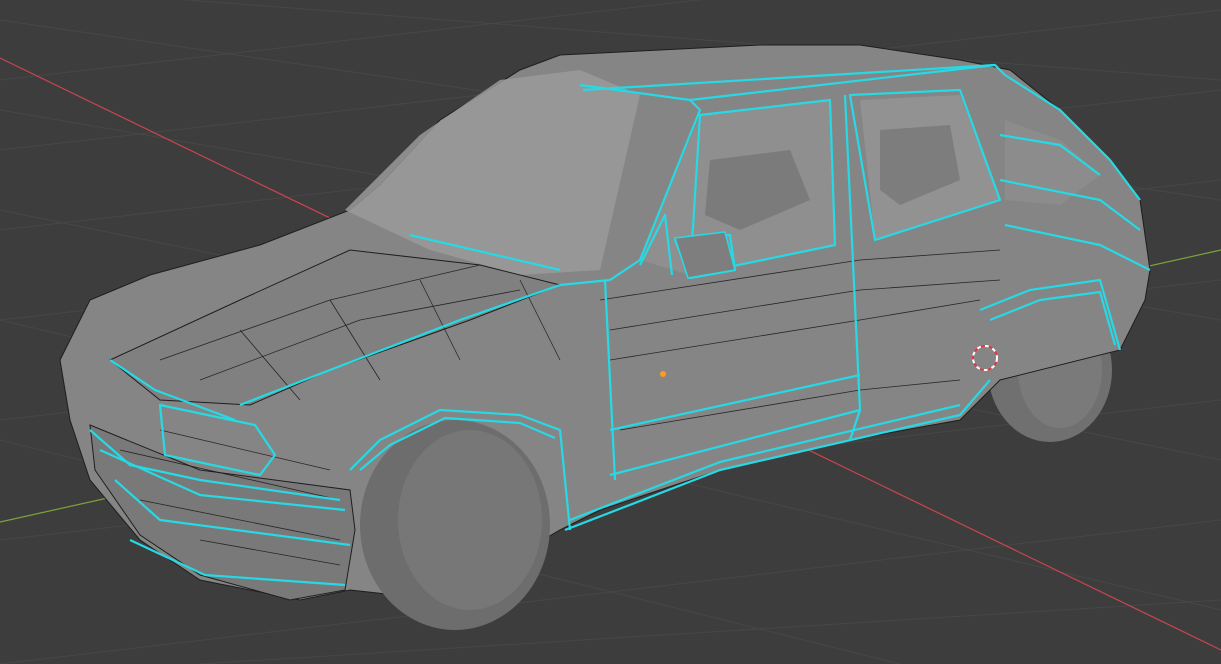  I want to click on object-origin-icon, so click(663, 374).